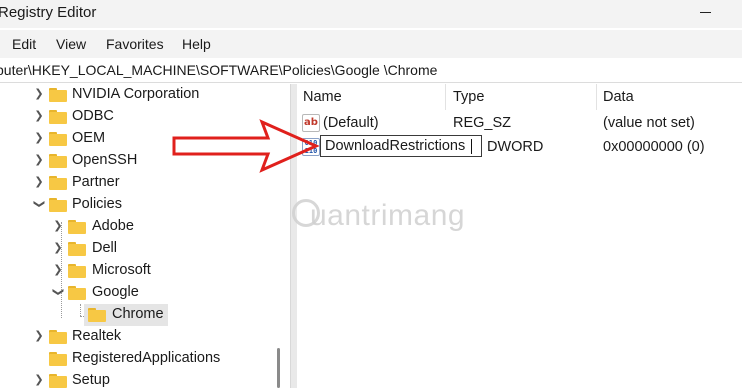 Image resolution: width=742 pixels, height=388 pixels. What do you see at coordinates (105, 160) in the screenshot?
I see `tree-item-label: OpenSSH` at bounding box center [105, 160].